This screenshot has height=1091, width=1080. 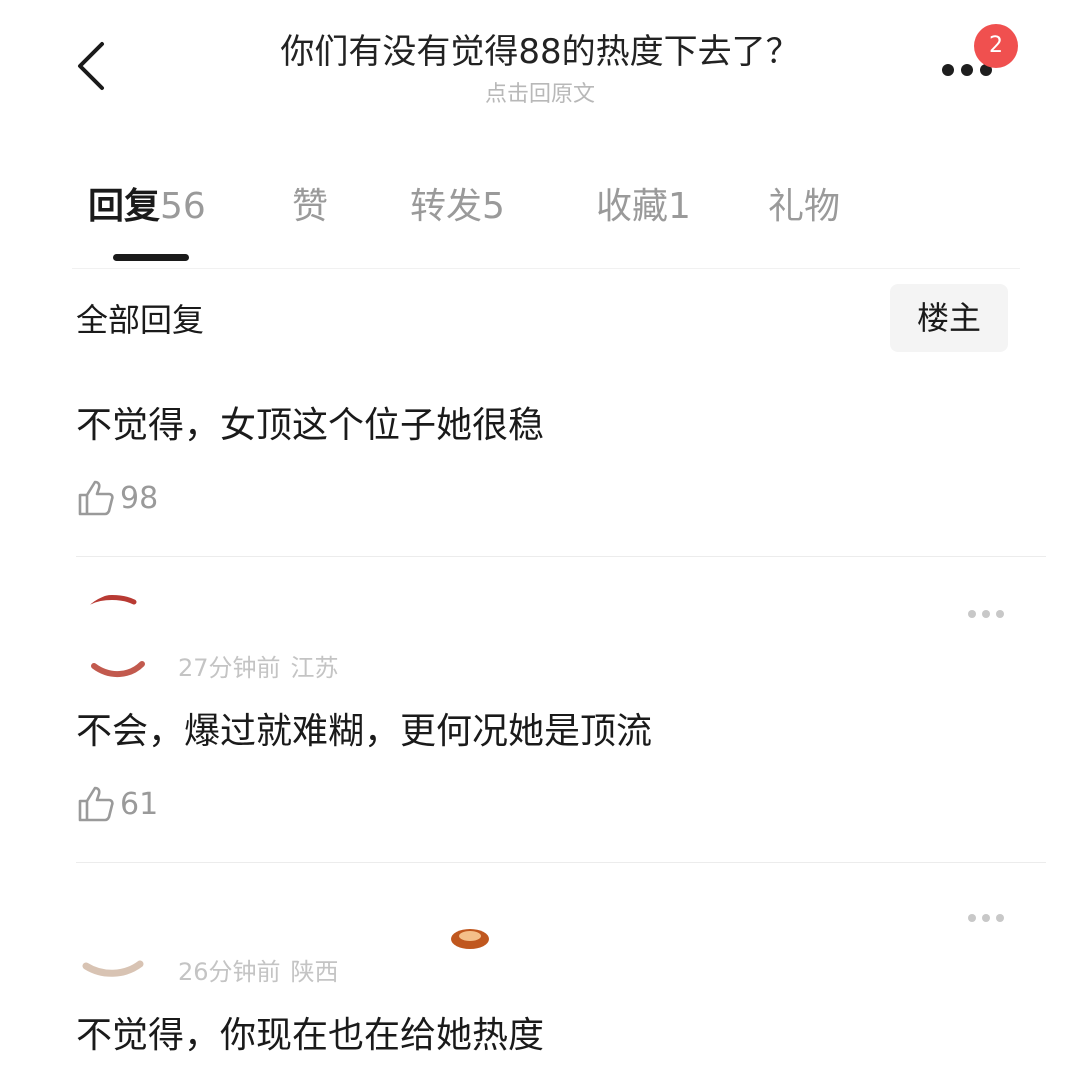 I want to click on comment-text: 不会，爆过就难糊，更何况她是顶流, so click(x=364, y=731).